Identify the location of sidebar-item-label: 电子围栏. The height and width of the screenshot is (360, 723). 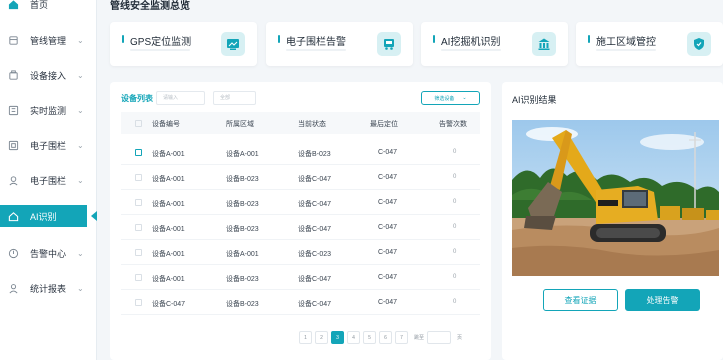
(48, 145).